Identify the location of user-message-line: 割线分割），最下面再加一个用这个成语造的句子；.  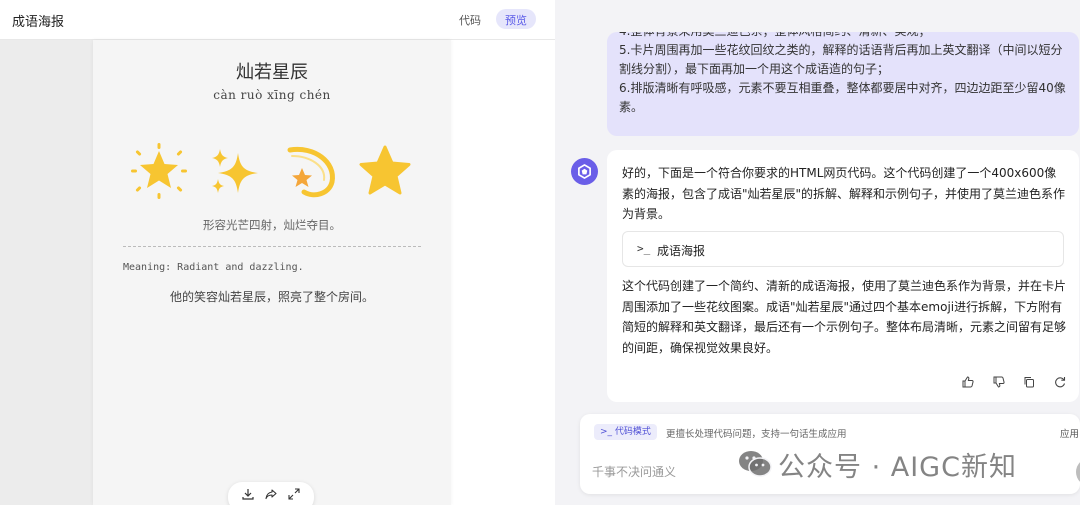
(754, 69).